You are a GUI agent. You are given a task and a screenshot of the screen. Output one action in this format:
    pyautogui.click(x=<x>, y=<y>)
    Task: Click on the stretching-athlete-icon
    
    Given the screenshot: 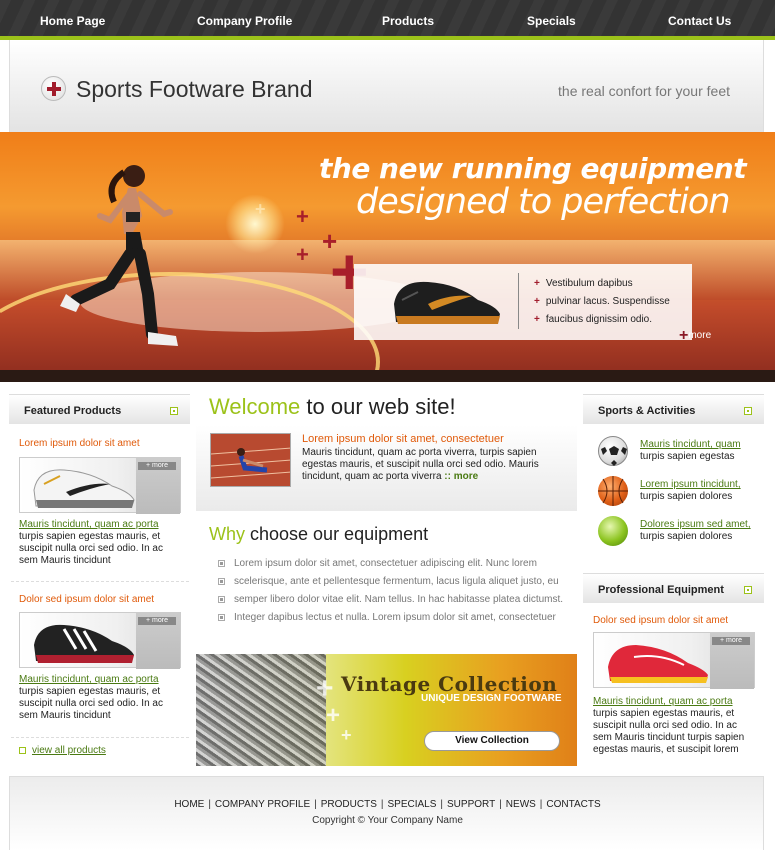 What is the action you would take?
    pyautogui.click(x=250, y=460)
    